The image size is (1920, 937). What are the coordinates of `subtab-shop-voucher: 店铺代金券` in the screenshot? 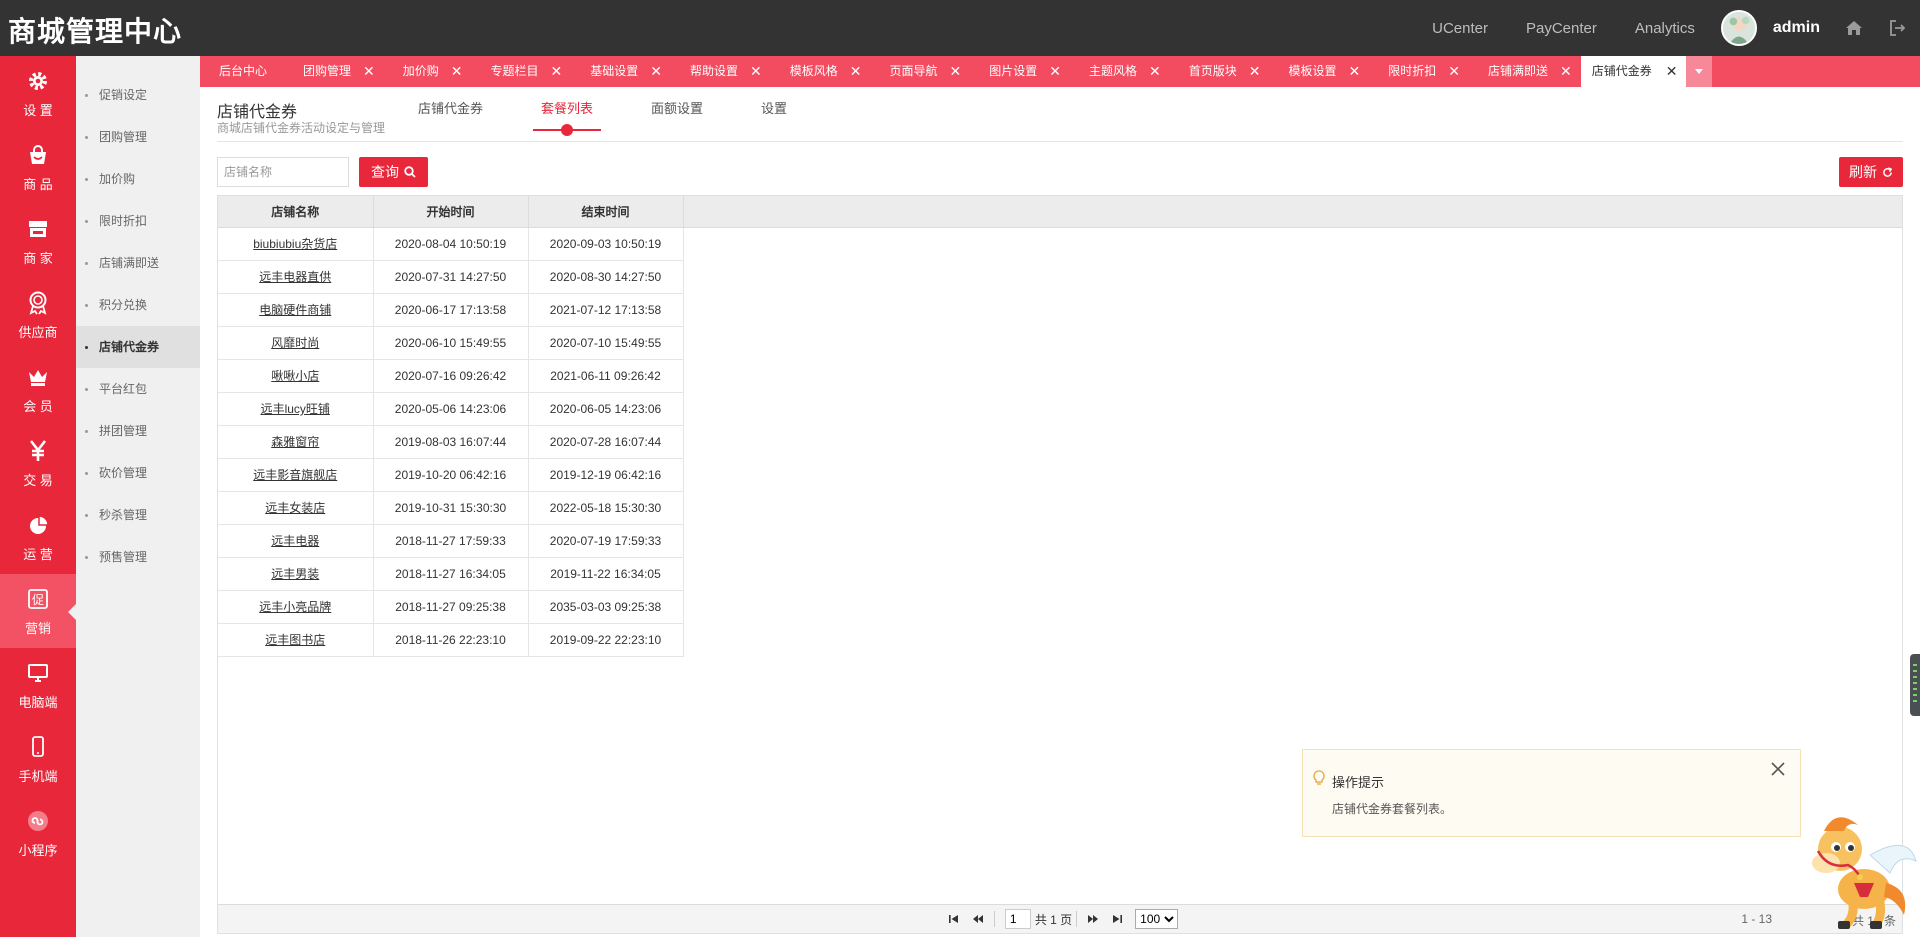 It's located at (450, 109).